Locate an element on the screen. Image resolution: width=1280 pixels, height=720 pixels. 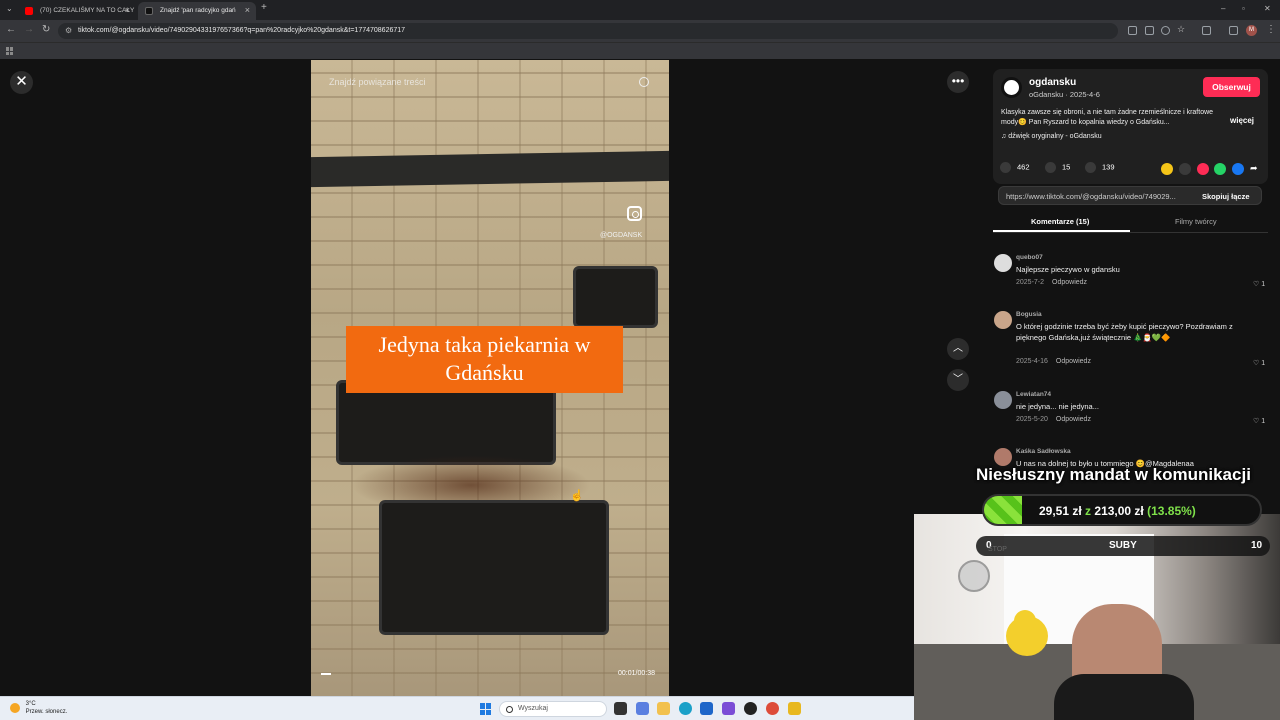
tab-creator-videos: Filmy twórcy is located at coordinates (1196, 221).